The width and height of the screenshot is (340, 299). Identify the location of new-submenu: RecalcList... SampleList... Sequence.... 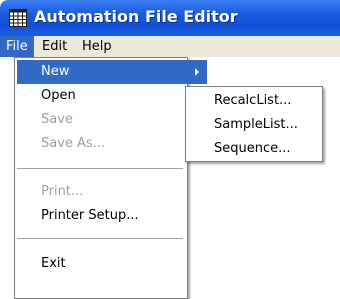
(254, 124).